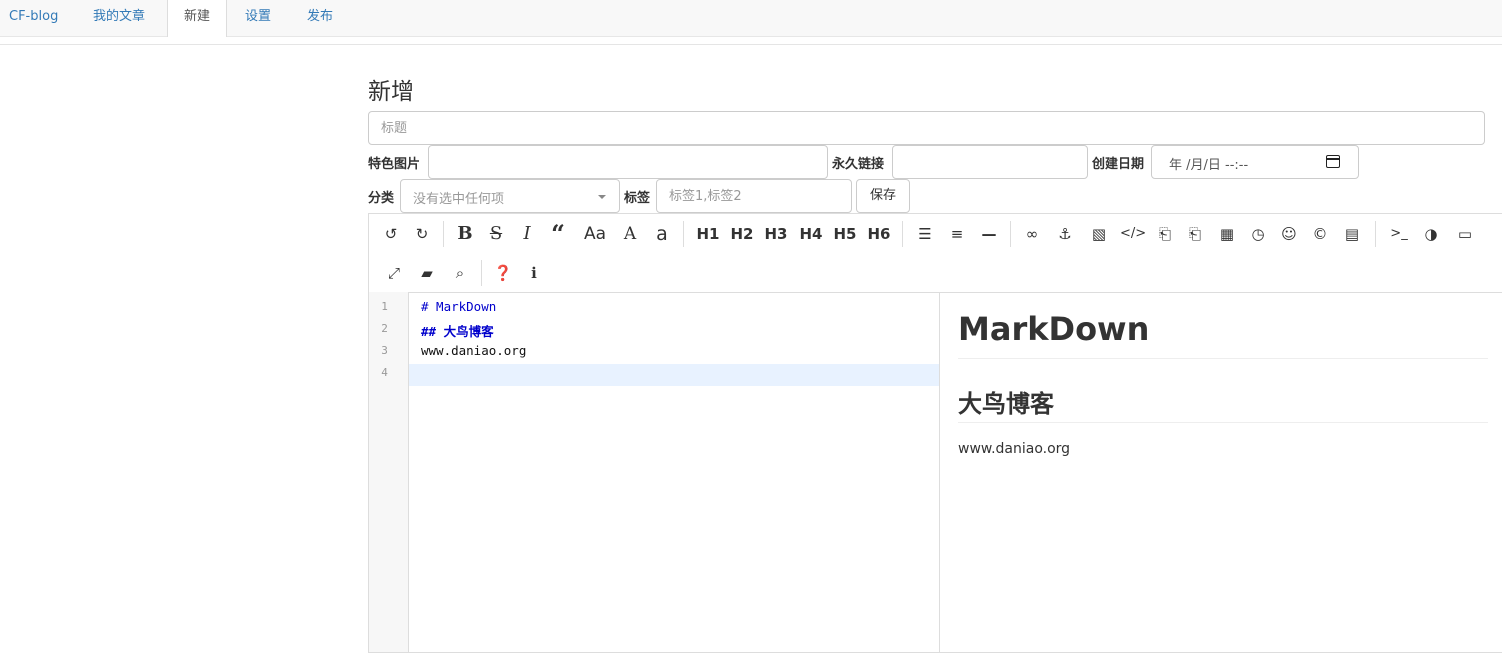 The width and height of the screenshot is (1502, 653). What do you see at coordinates (391, 92) in the screenshot?
I see `page-title: 新增` at bounding box center [391, 92].